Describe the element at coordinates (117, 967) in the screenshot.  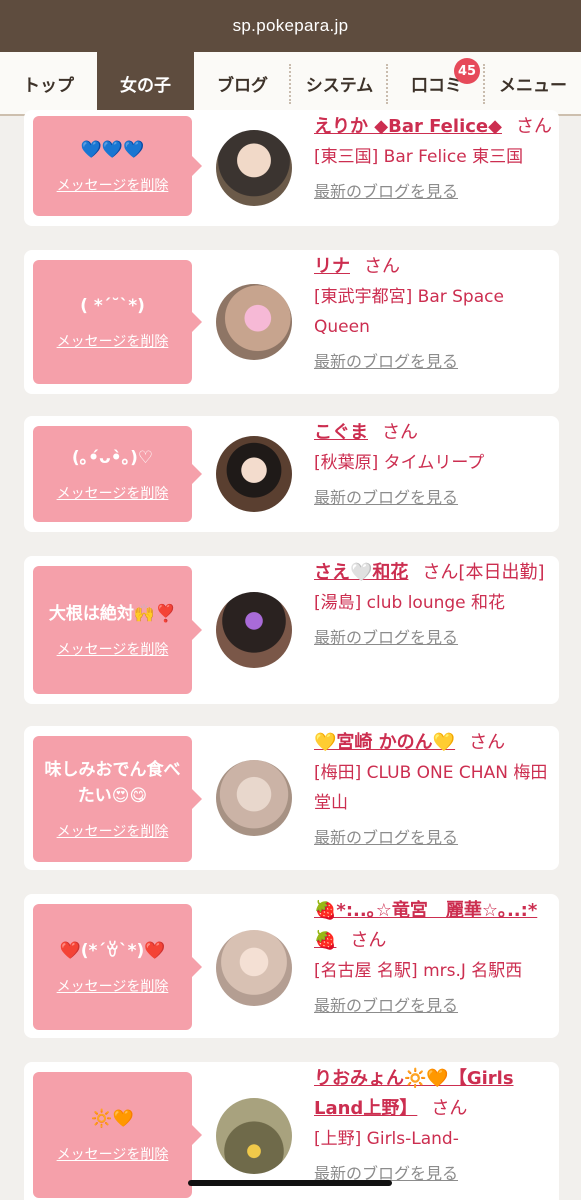
I see `message-bubble: ❤️(*´ꈊ`*)❤️ メッセージを削除` at that location.